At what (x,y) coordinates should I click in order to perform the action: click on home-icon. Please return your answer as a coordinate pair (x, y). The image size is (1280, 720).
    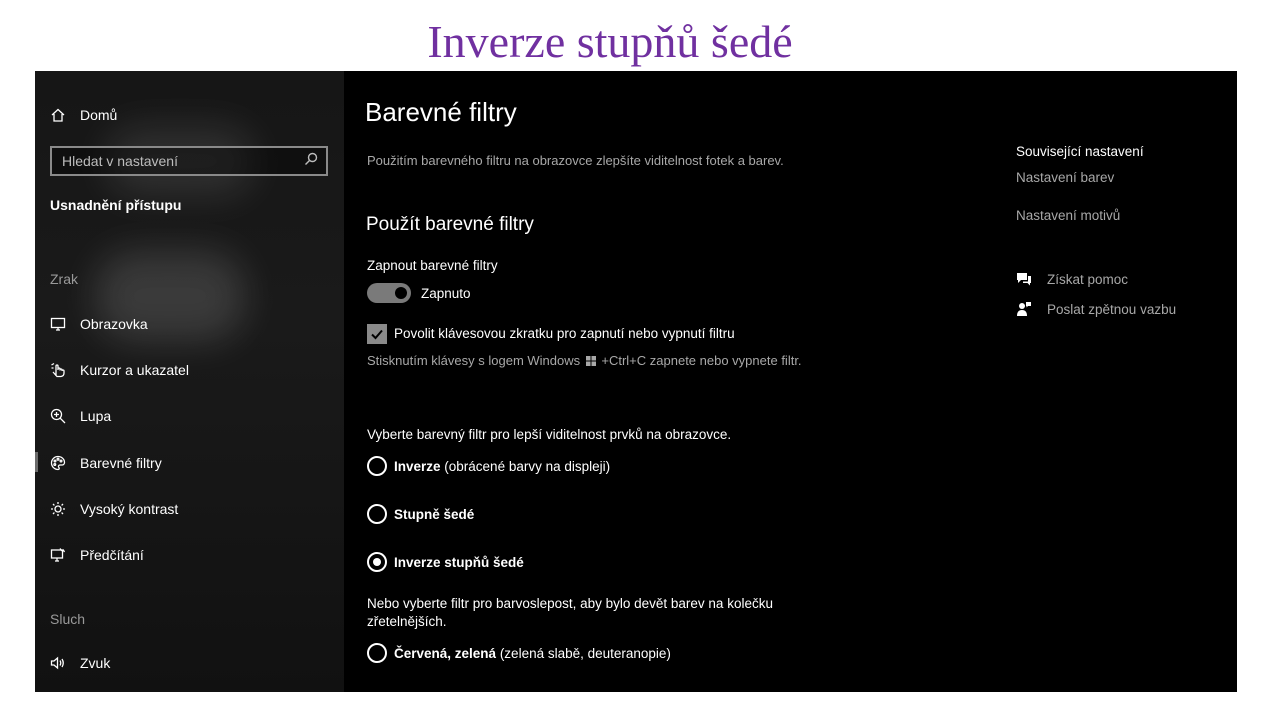
    Looking at the image, I should click on (58, 115).